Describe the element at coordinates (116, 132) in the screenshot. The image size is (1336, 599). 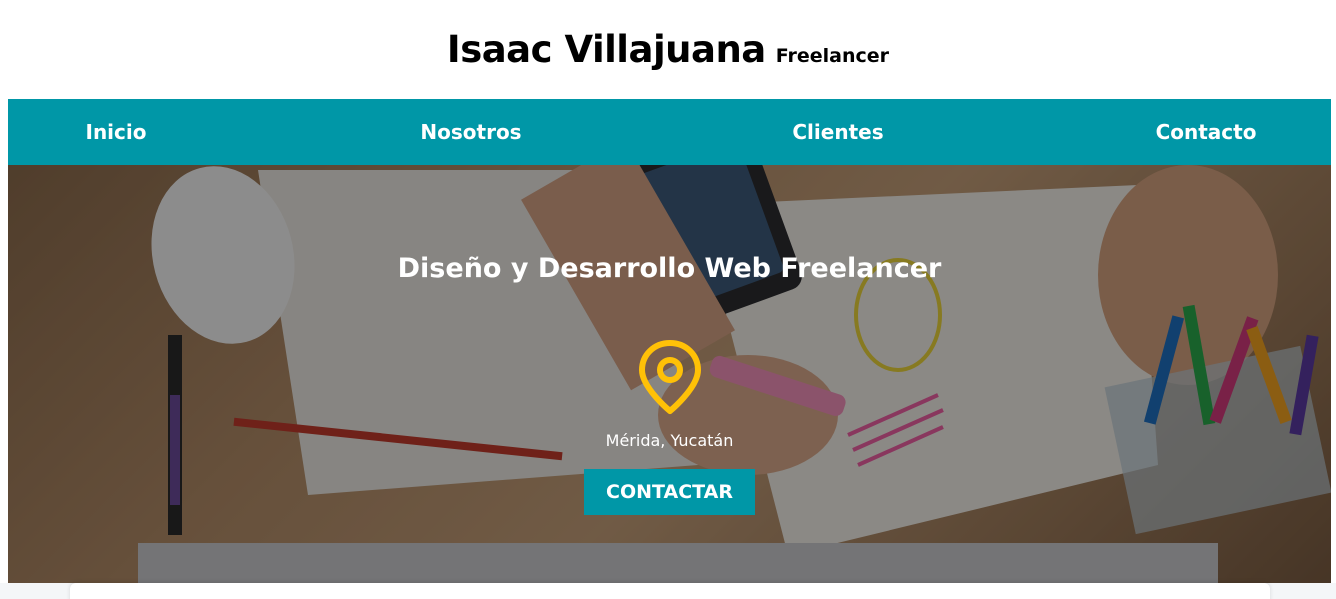
I see `nav-link-inicio: Inicio` at that location.